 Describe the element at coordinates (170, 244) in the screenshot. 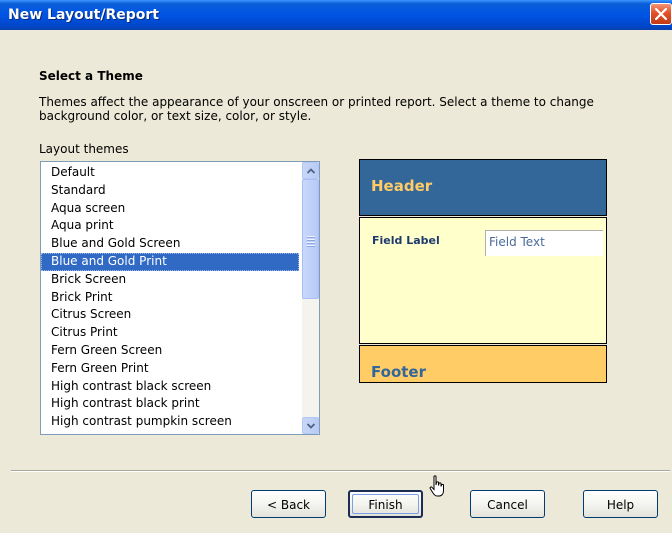

I see `theme-list-item: Blue and Gold Screen` at that location.